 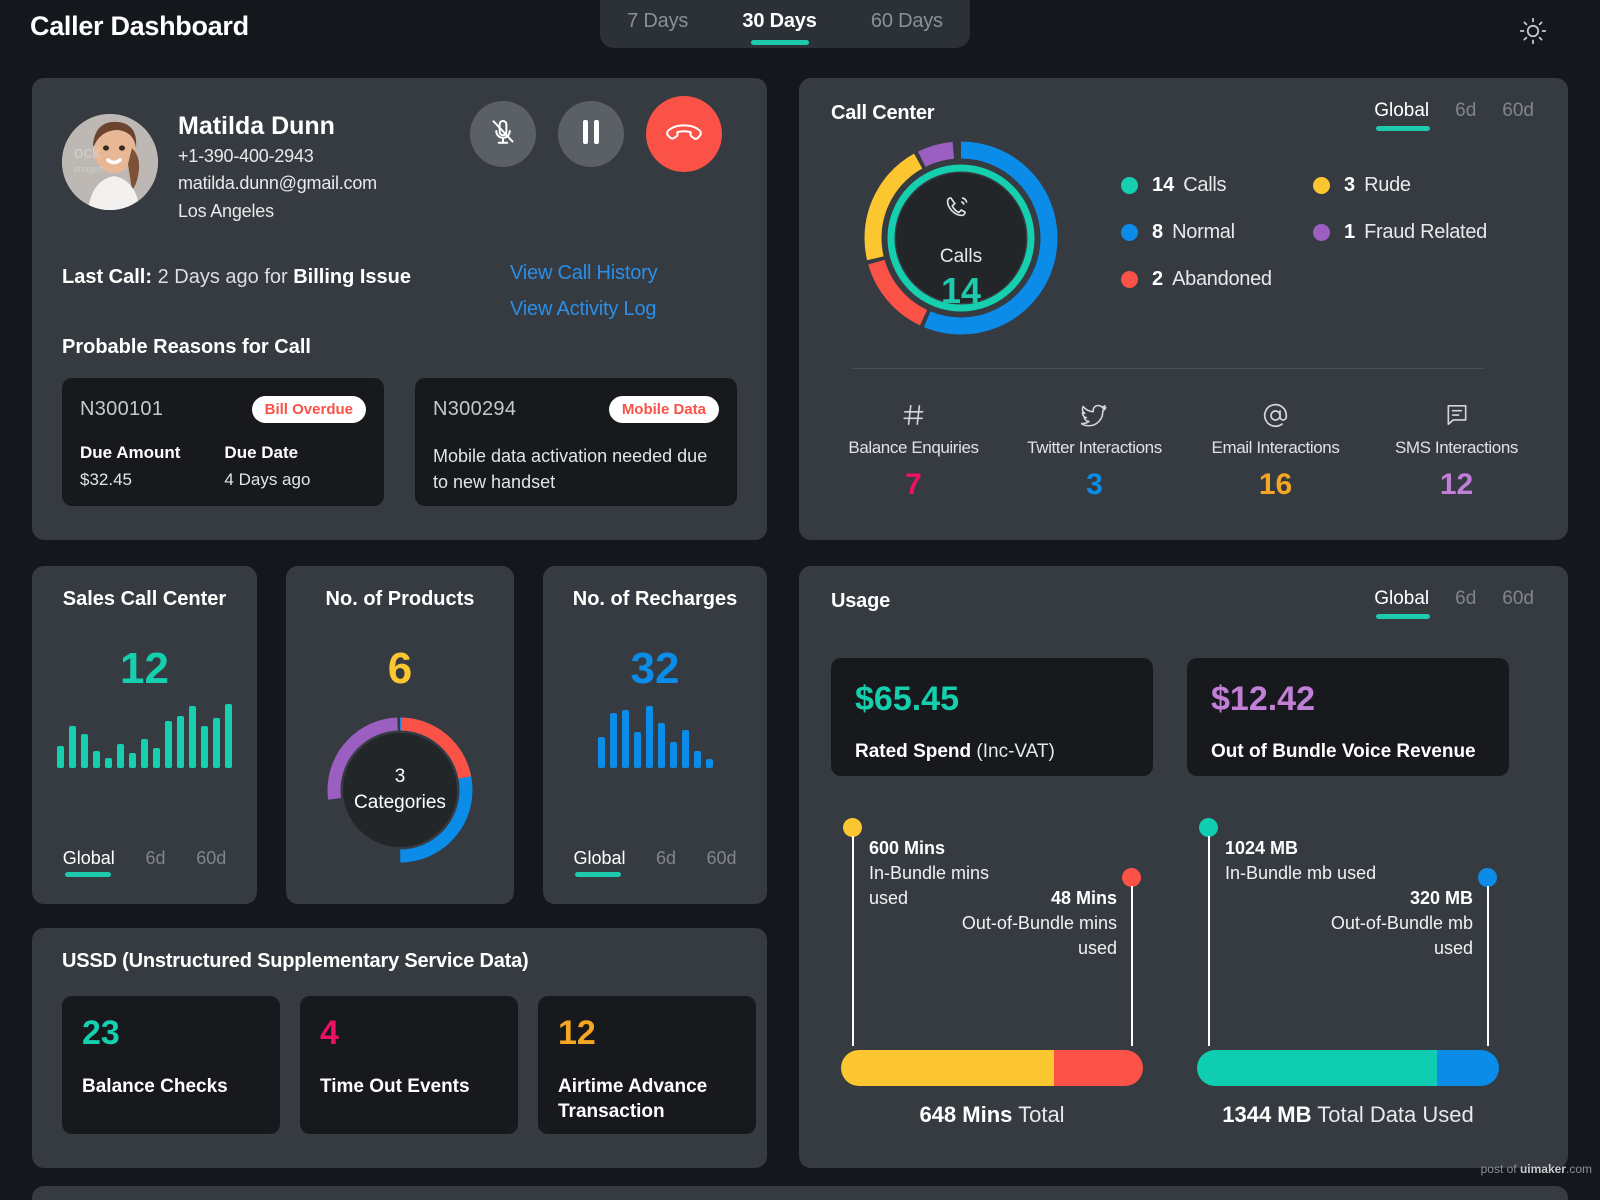 What do you see at coordinates (1348, 1068) in the screenshot?
I see `data-usage-bar` at bounding box center [1348, 1068].